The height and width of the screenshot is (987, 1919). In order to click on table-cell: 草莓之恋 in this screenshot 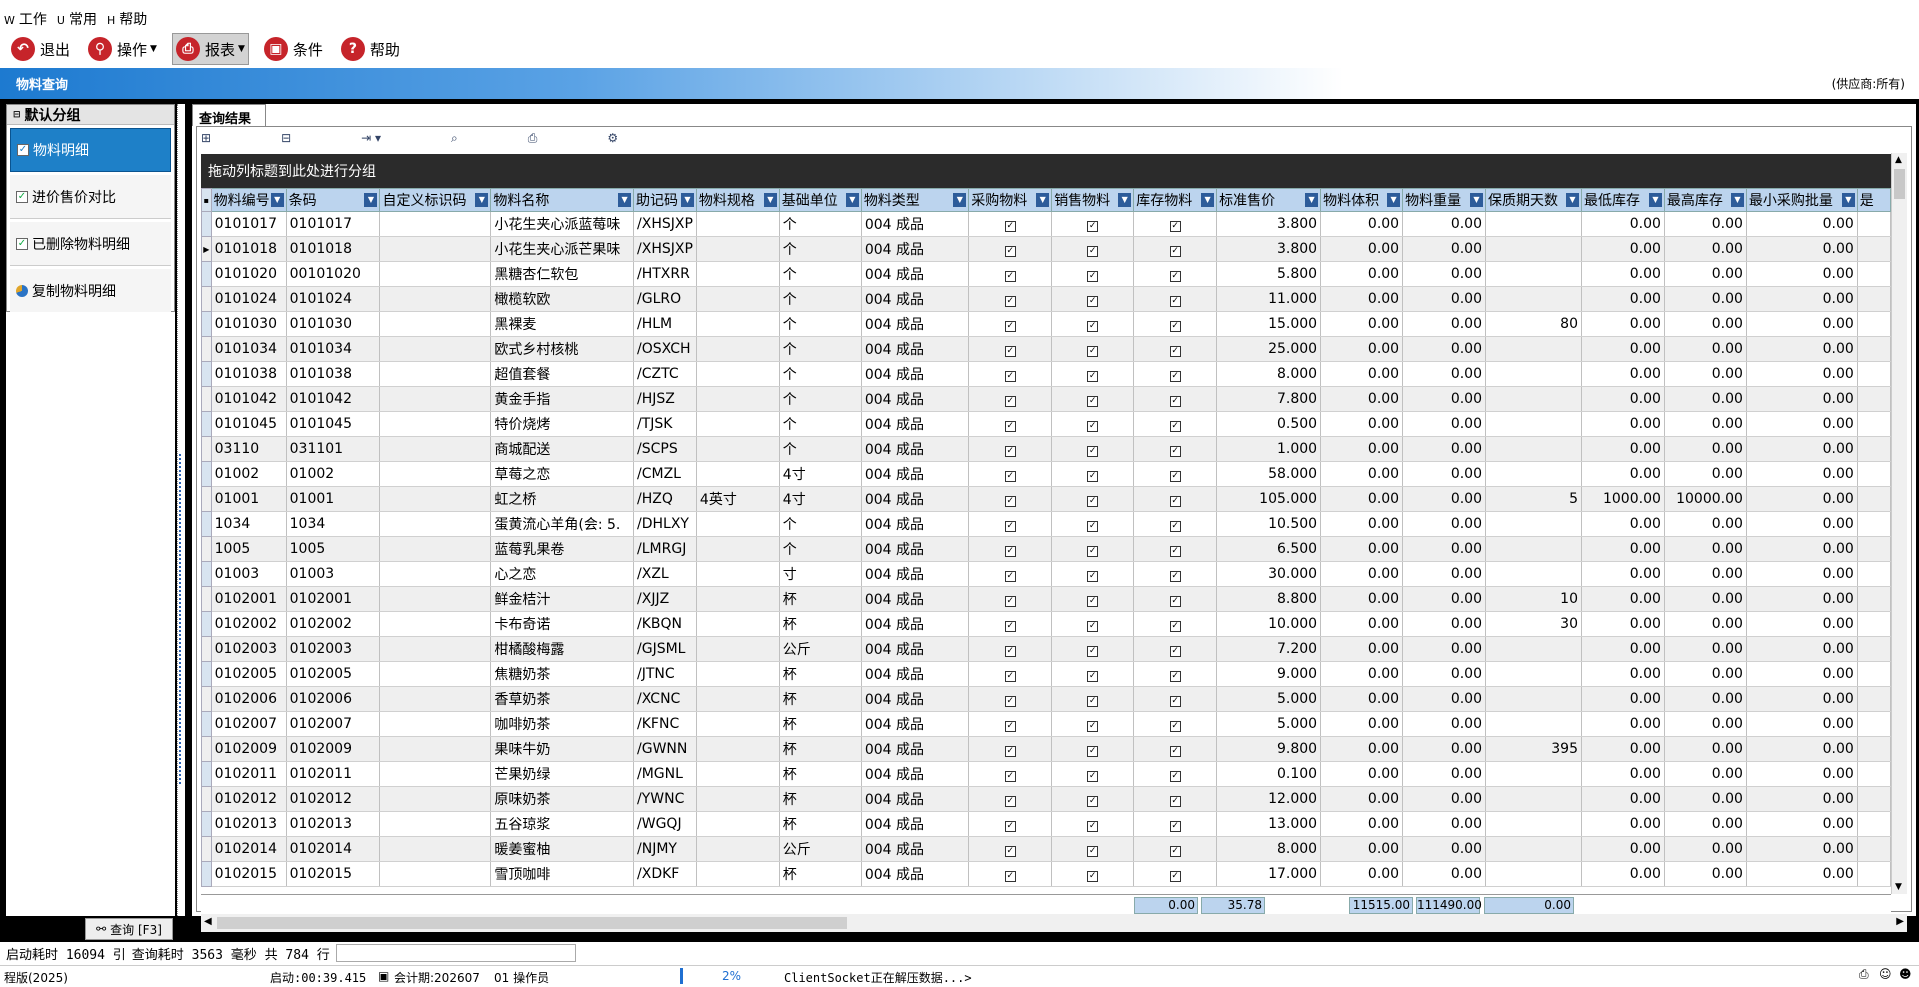, I will do `click(562, 474)`.